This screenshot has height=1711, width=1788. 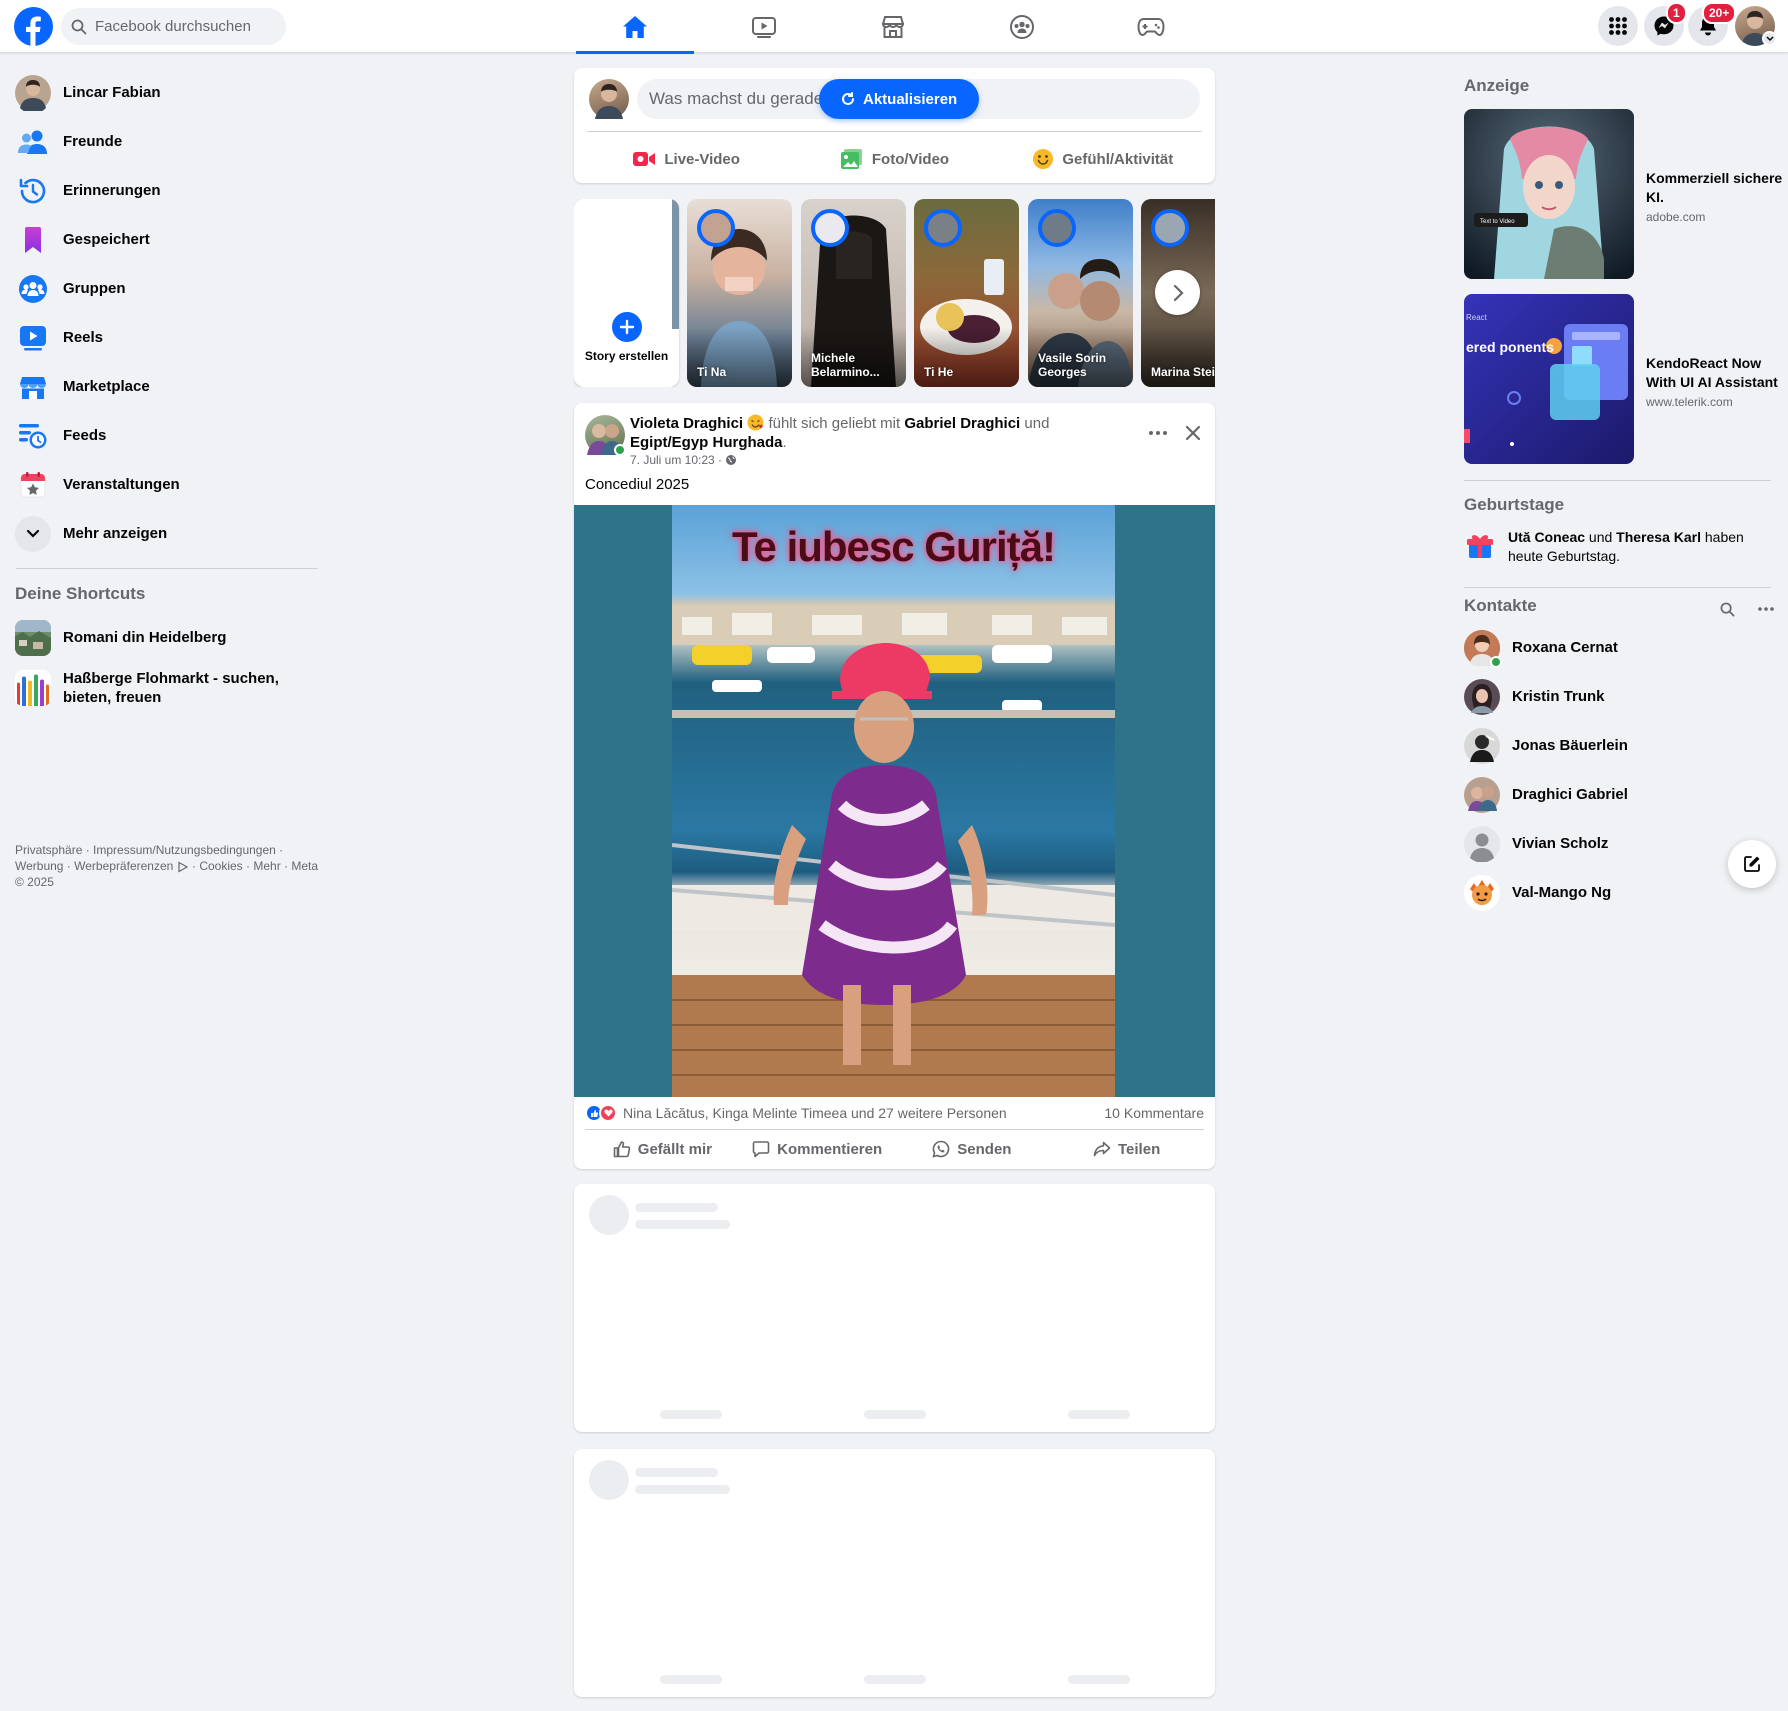 I want to click on comment-button: Kommentieren, so click(x=817, y=1149).